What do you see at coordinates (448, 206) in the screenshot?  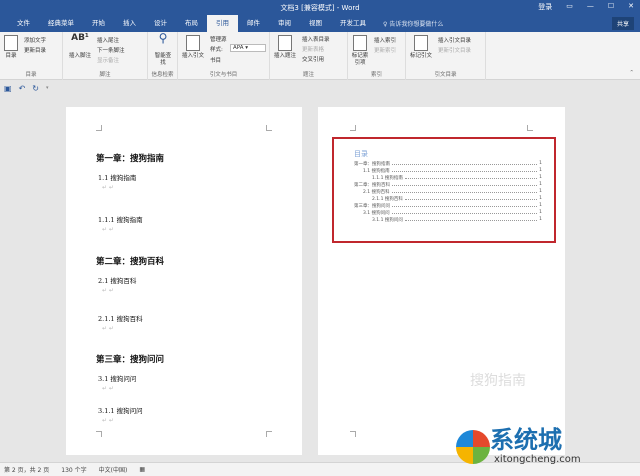 I see `toc-entry: 第三章：搜狗问问 1` at bounding box center [448, 206].